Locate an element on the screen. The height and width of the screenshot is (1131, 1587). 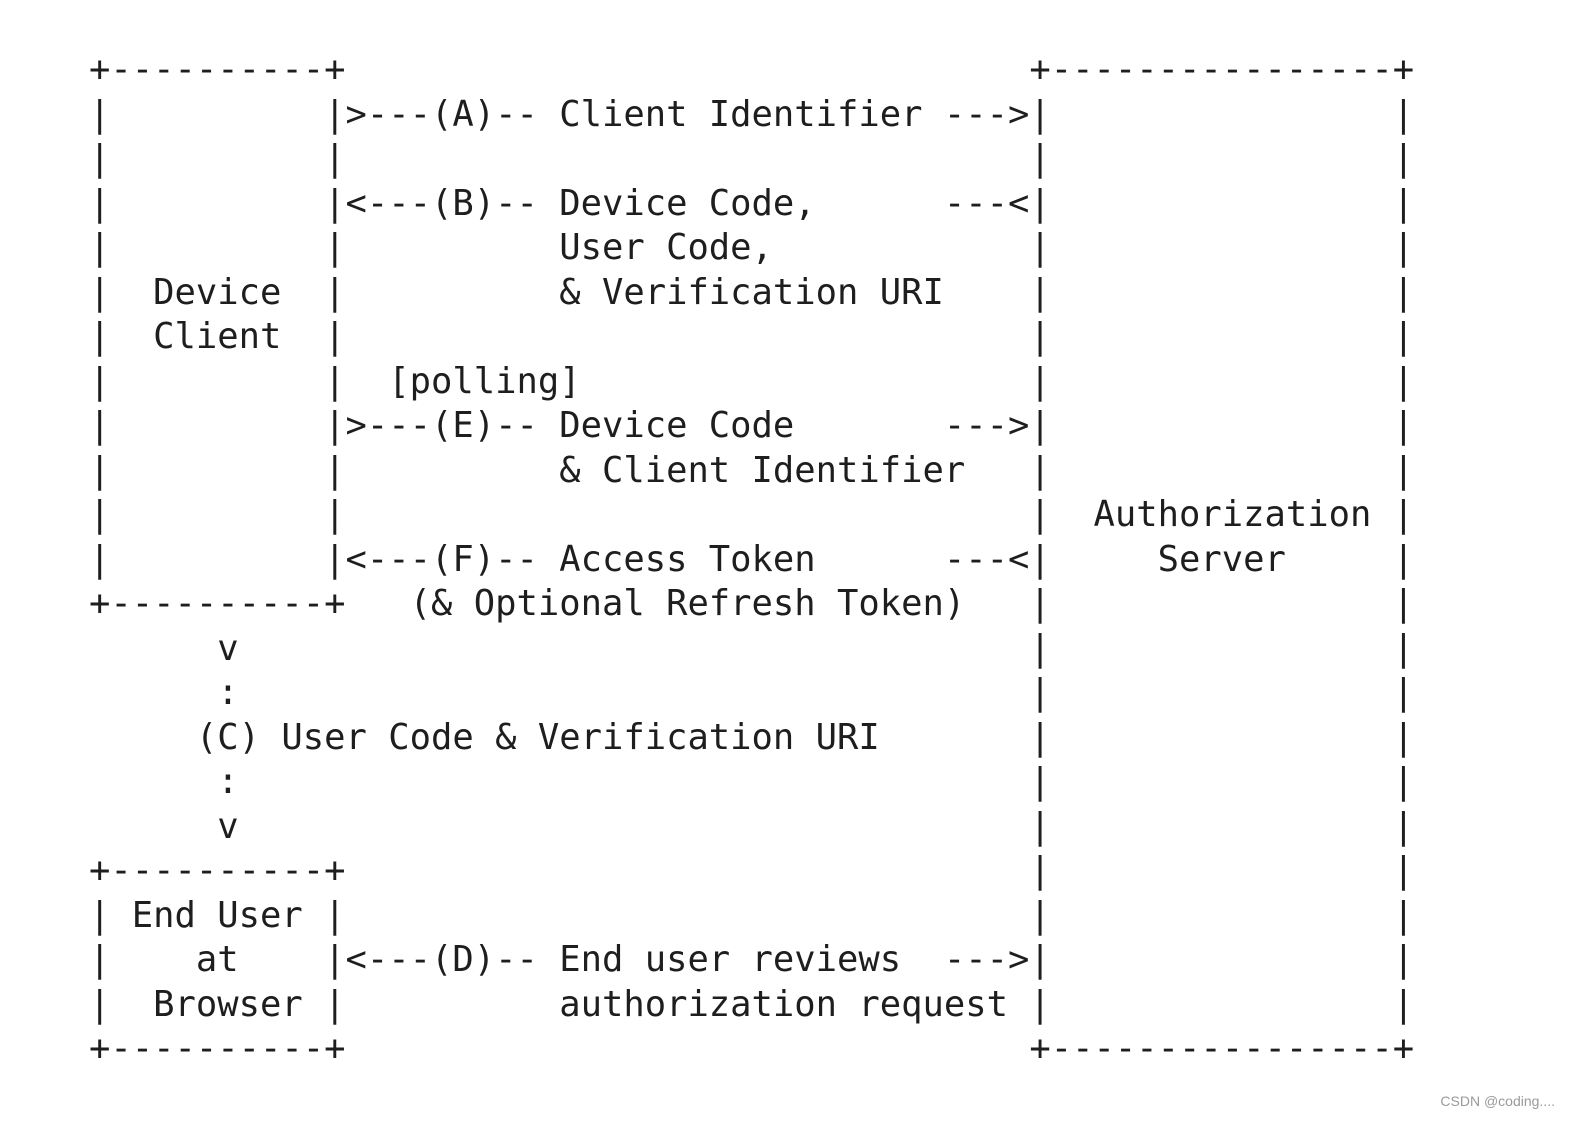
diagram-line: | |>---(A)-- Client Identifier --->| | is located at coordinates (752, 114).